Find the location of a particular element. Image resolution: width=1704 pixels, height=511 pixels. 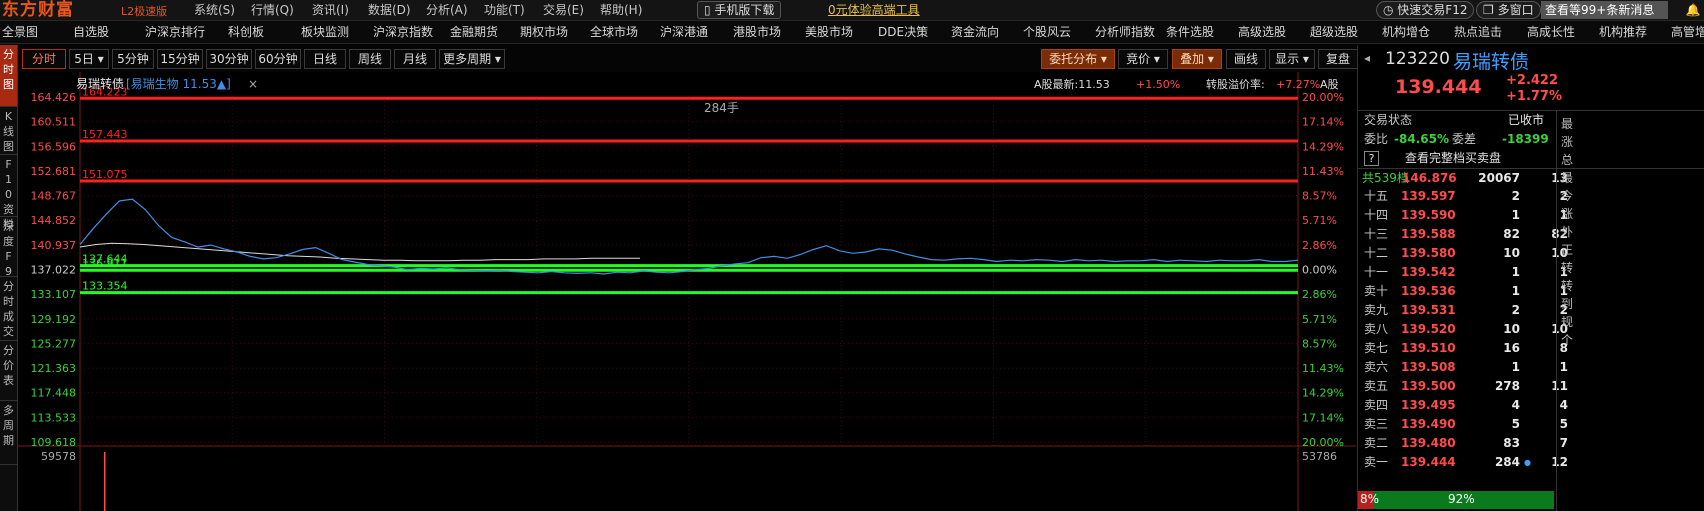

close-overlay-icon: × is located at coordinates (253, 84).